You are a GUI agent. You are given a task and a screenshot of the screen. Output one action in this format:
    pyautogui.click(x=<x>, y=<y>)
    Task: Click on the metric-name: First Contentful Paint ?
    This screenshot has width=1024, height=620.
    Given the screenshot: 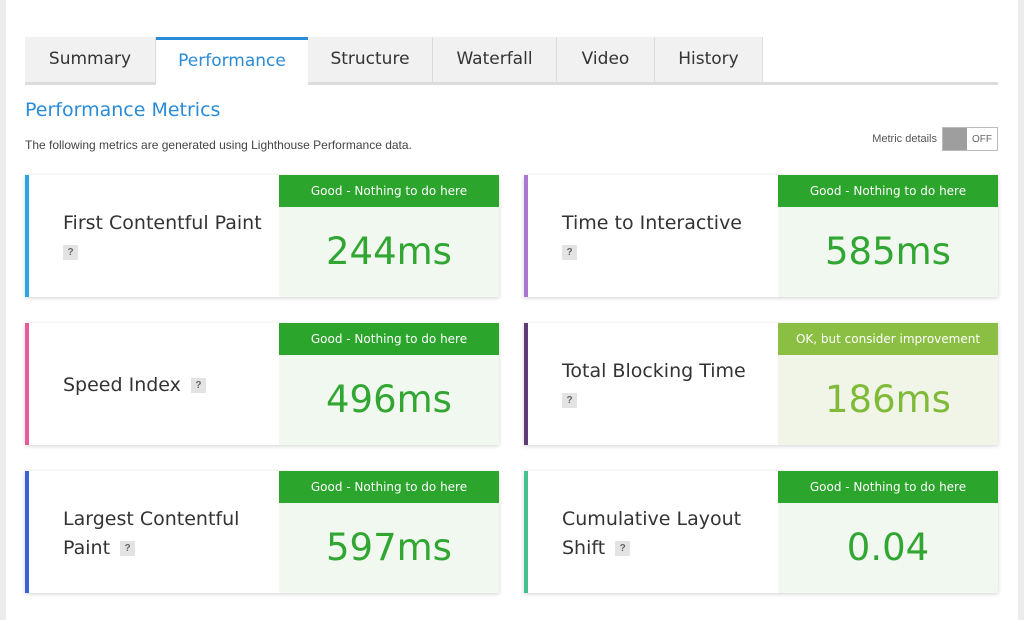 What is the action you would take?
    pyautogui.click(x=173, y=234)
    